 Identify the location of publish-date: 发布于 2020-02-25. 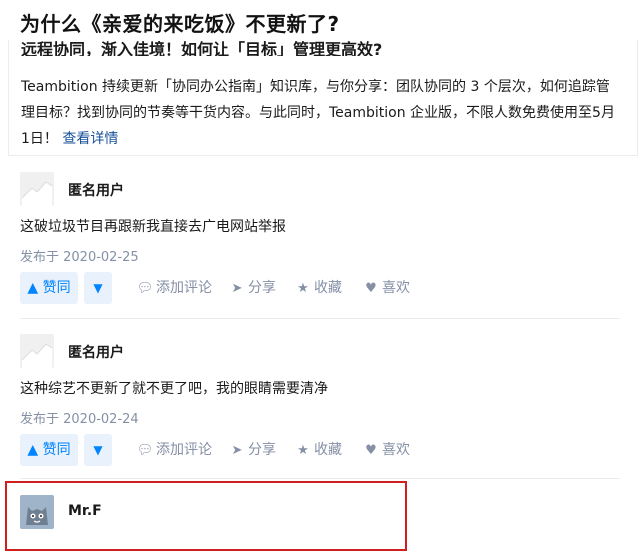
(79, 255).